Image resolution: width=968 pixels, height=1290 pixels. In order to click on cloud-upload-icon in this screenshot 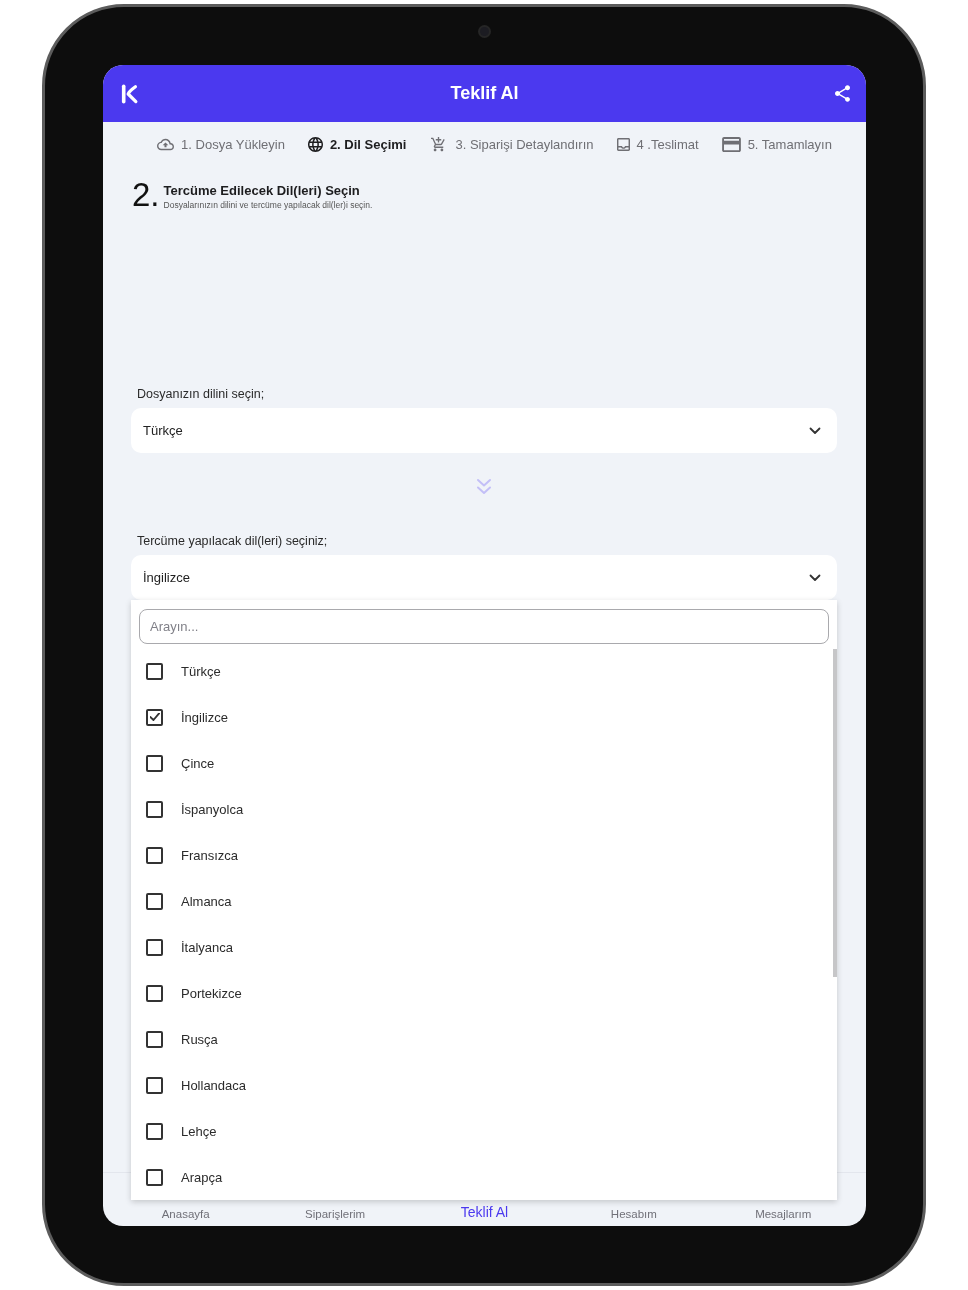, I will do `click(166, 144)`.